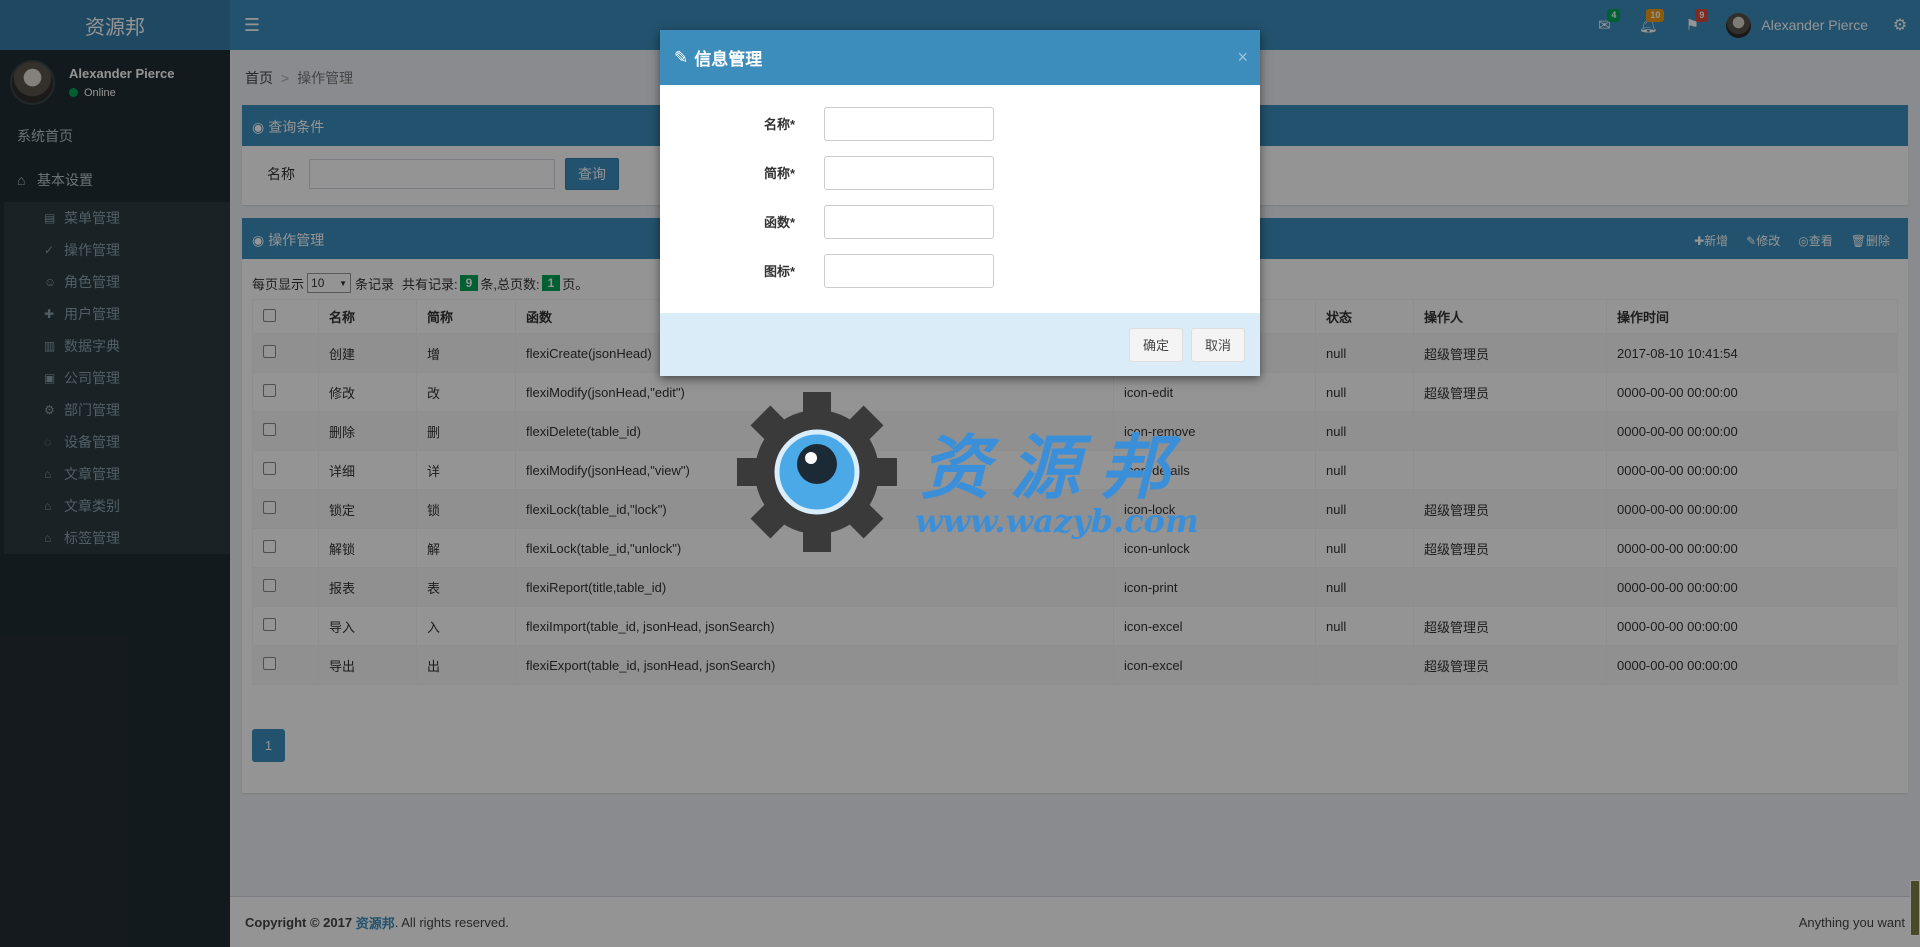  Describe the element at coordinates (728, 59) in the screenshot. I see `modal-title: 信息管理` at that location.